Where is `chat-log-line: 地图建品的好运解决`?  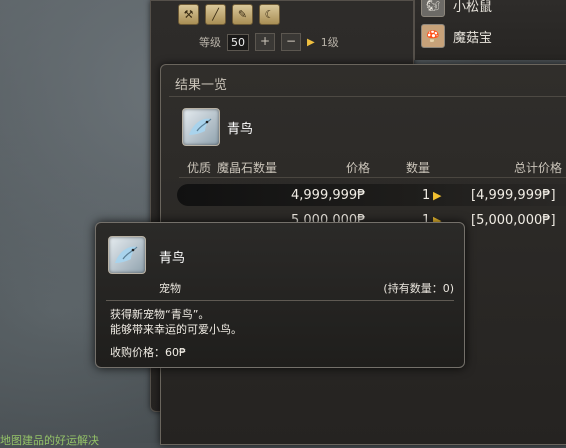
chat-log-line: 地图建品的好运解决 is located at coordinates (49, 440).